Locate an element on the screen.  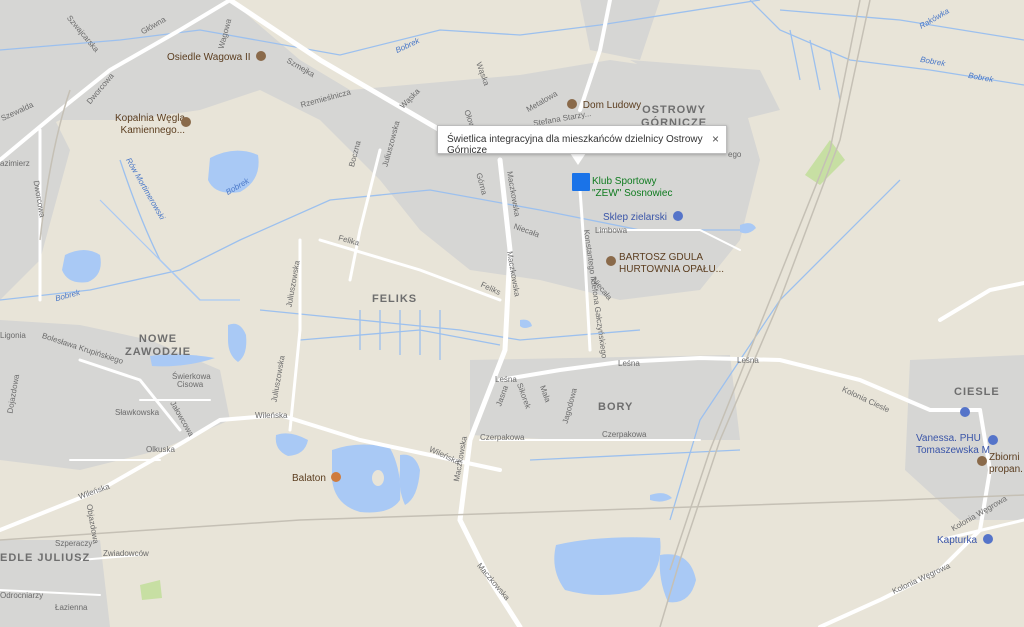
district-bory: BORY is located at coordinates (616, 407).